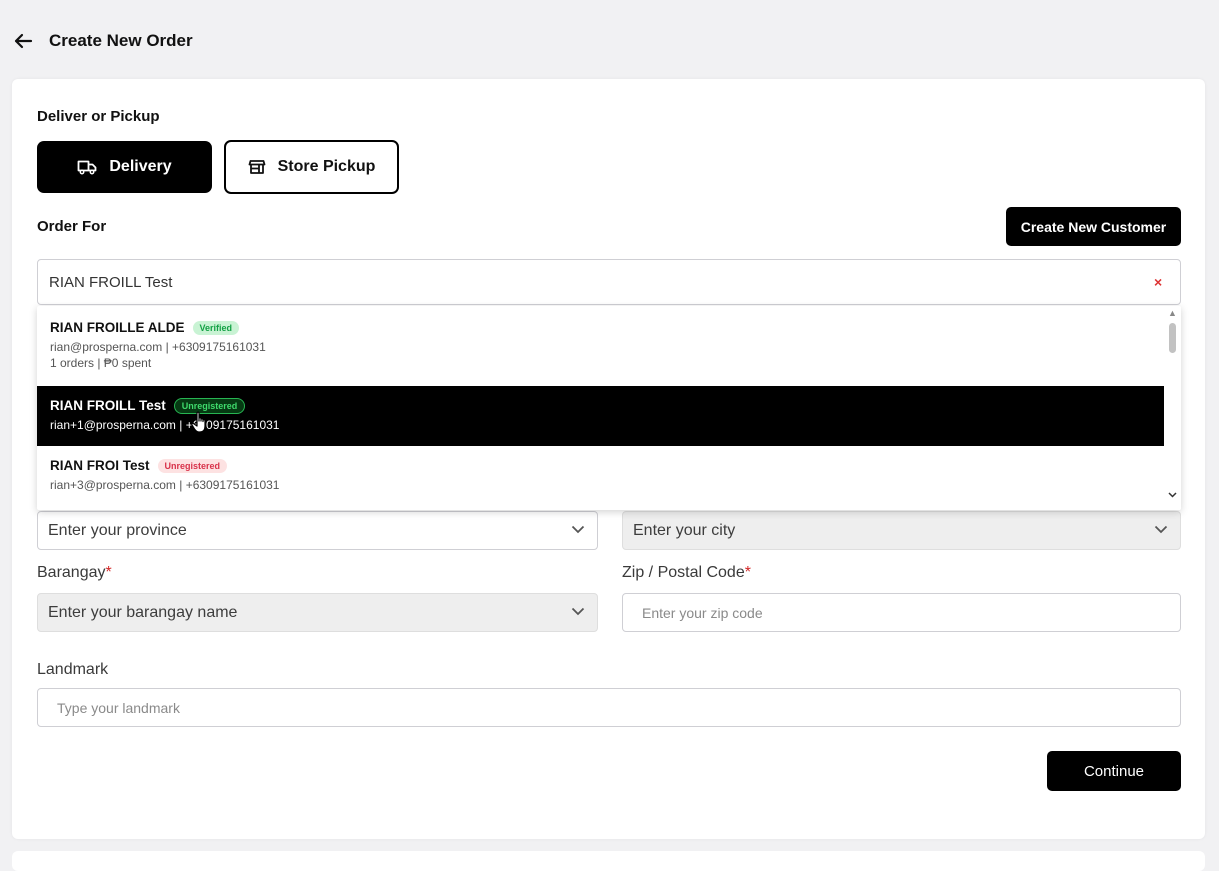 The width and height of the screenshot is (1219, 871). What do you see at coordinates (317, 530) in the screenshot?
I see `province-select: Enter your province` at bounding box center [317, 530].